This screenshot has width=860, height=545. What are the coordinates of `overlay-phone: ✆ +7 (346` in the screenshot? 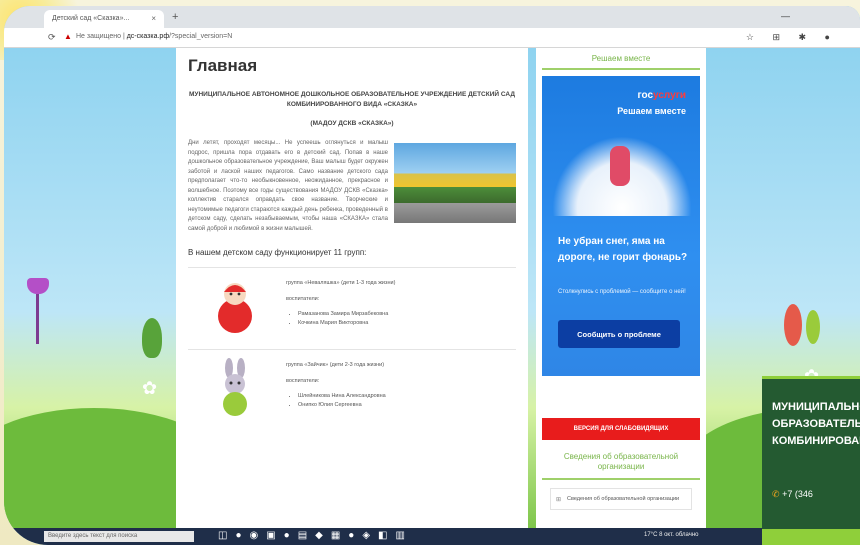 It's located at (792, 494).